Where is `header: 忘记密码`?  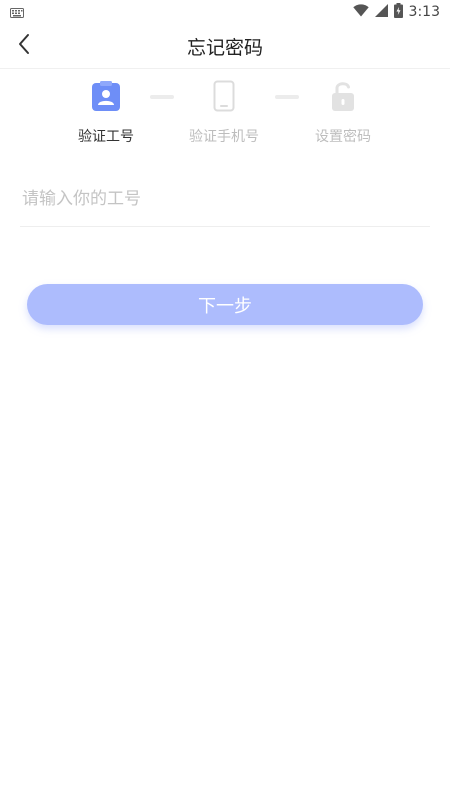
header: 忘记密码 is located at coordinates (225, 46).